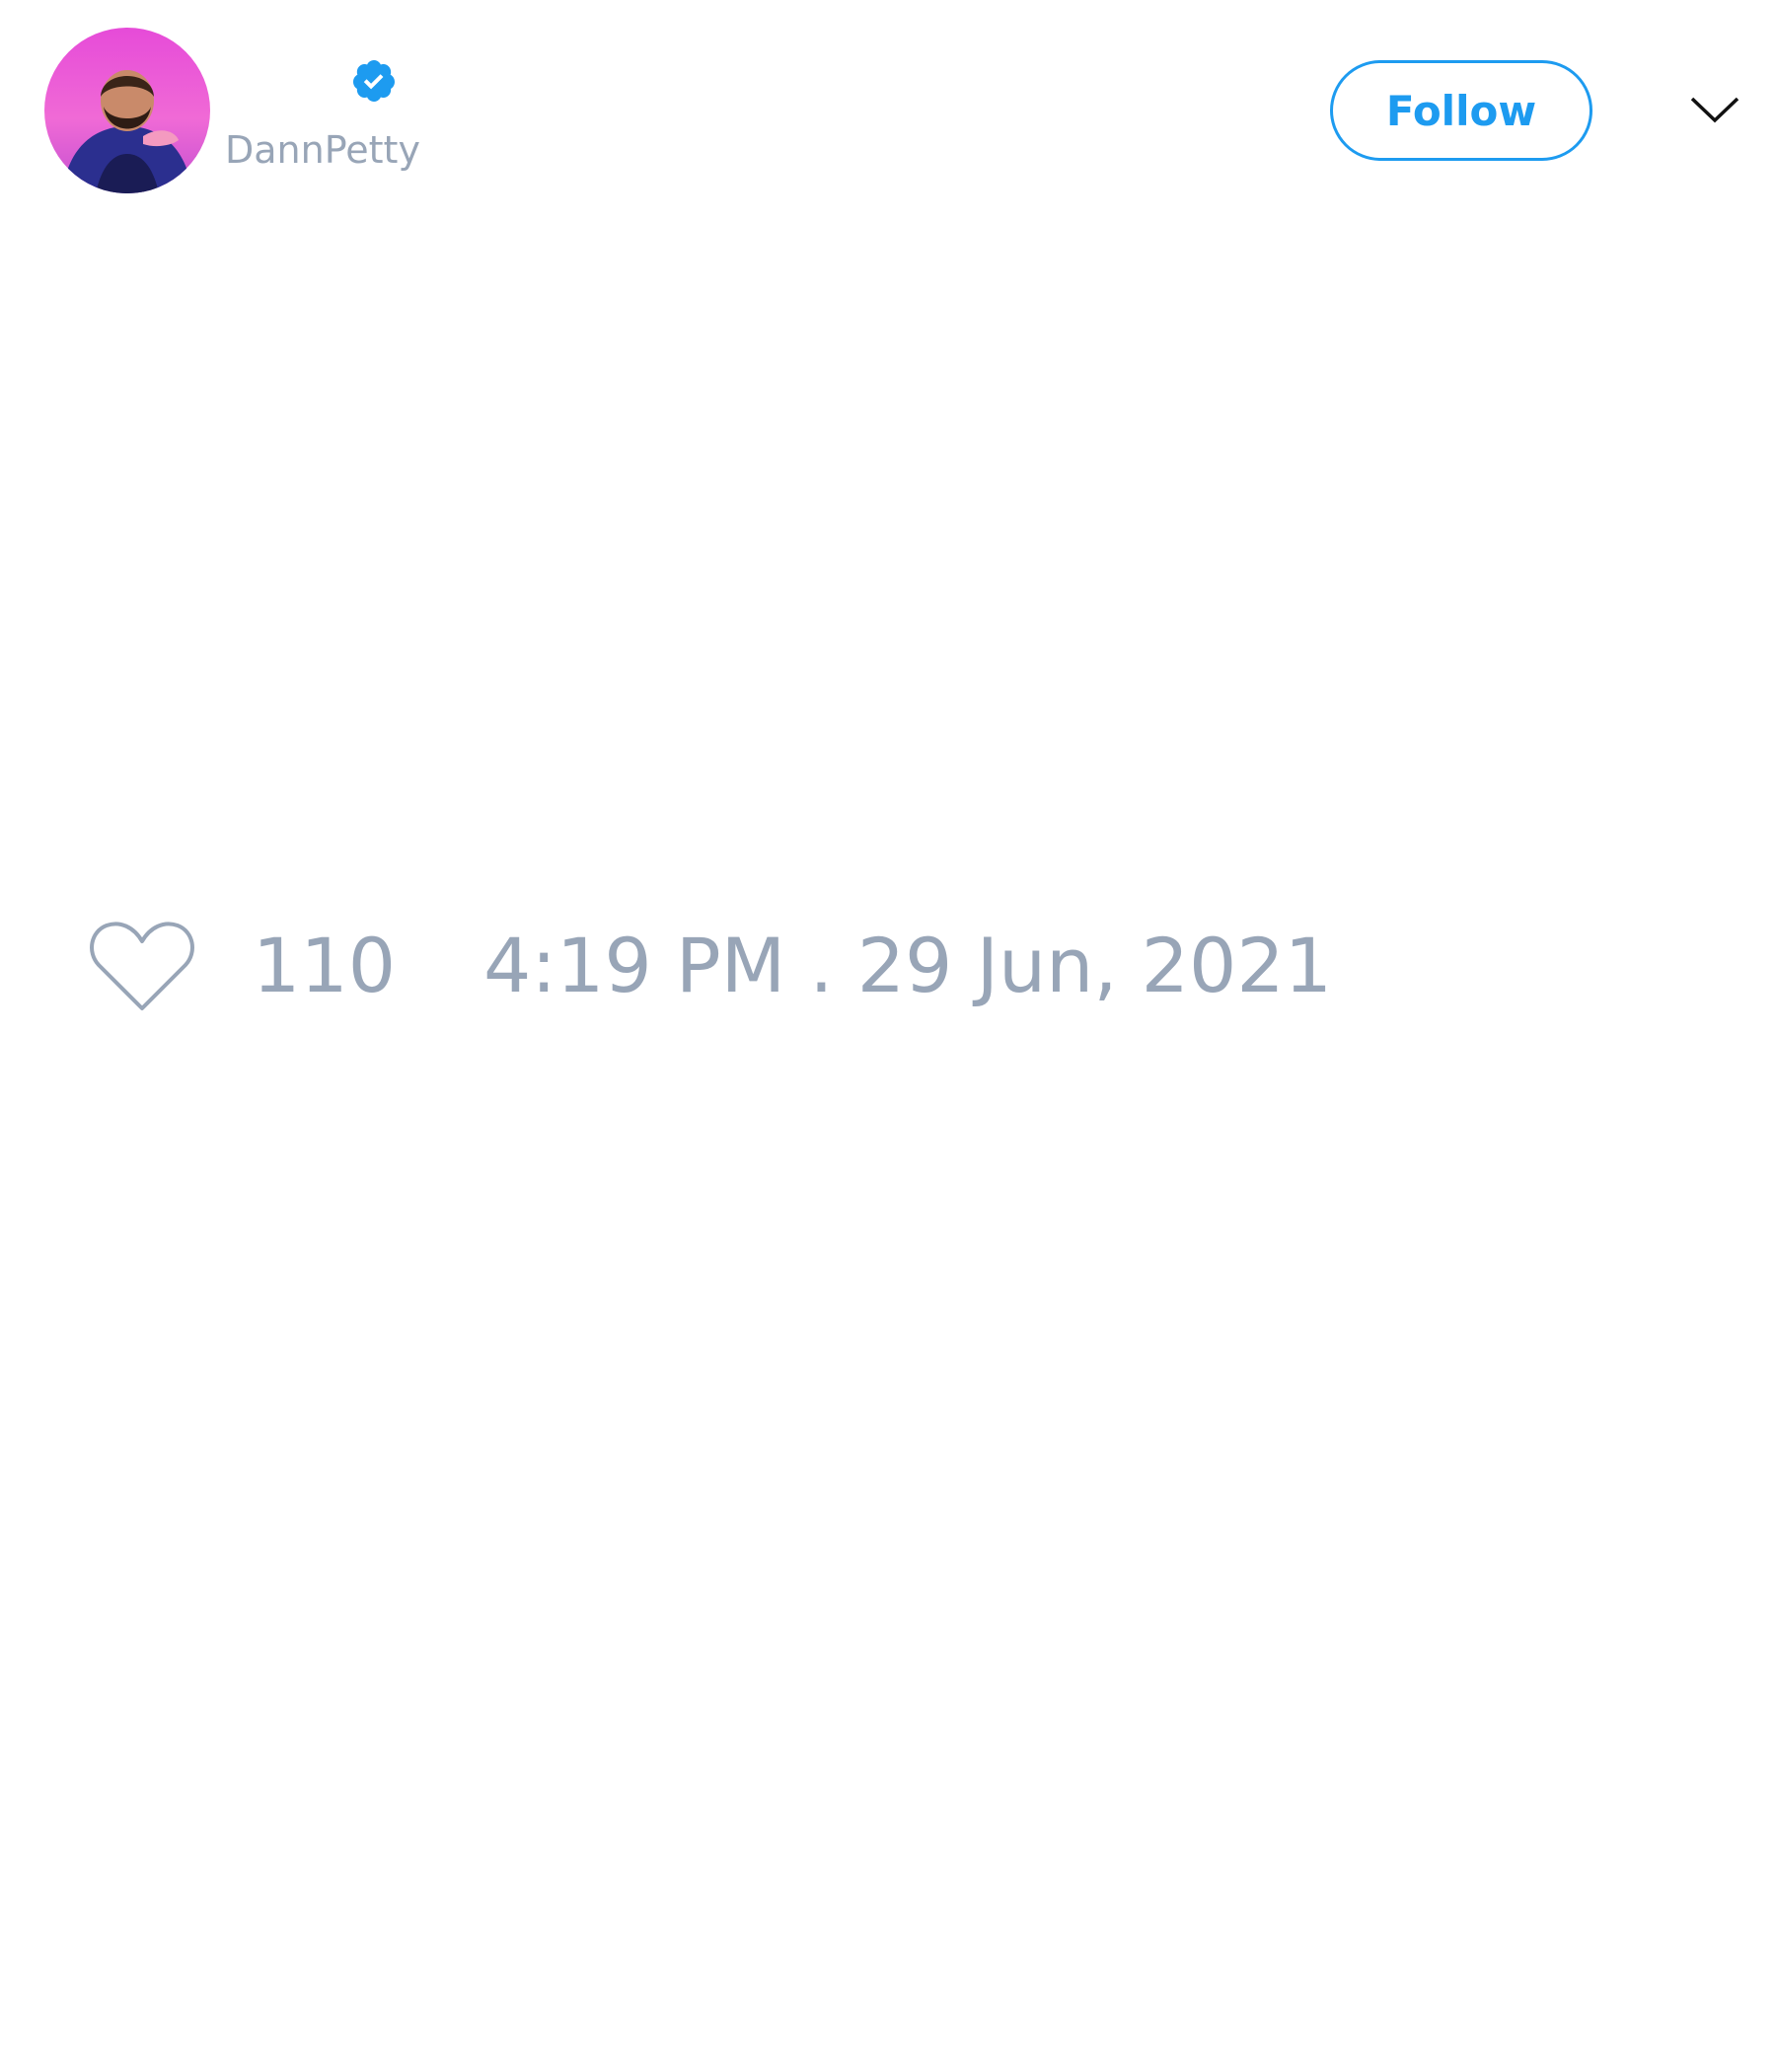 The height and width of the screenshot is (2072, 1776). I want to click on avatar-image, so click(127, 111).